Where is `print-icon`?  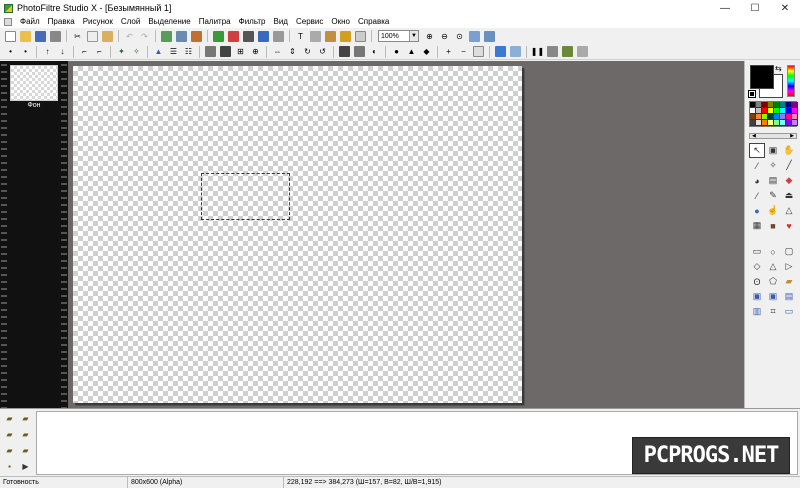
print-icon is located at coordinates (55, 36).